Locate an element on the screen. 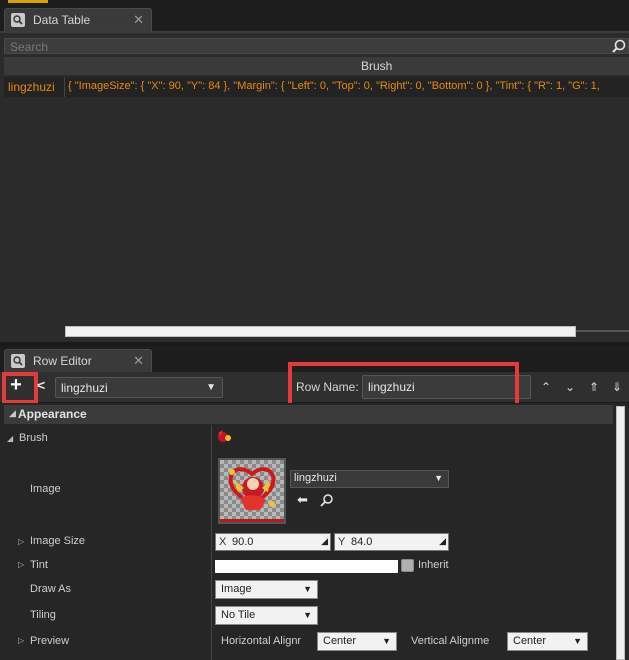 This screenshot has width=629, height=660. y-axis-label: Y is located at coordinates (342, 542).